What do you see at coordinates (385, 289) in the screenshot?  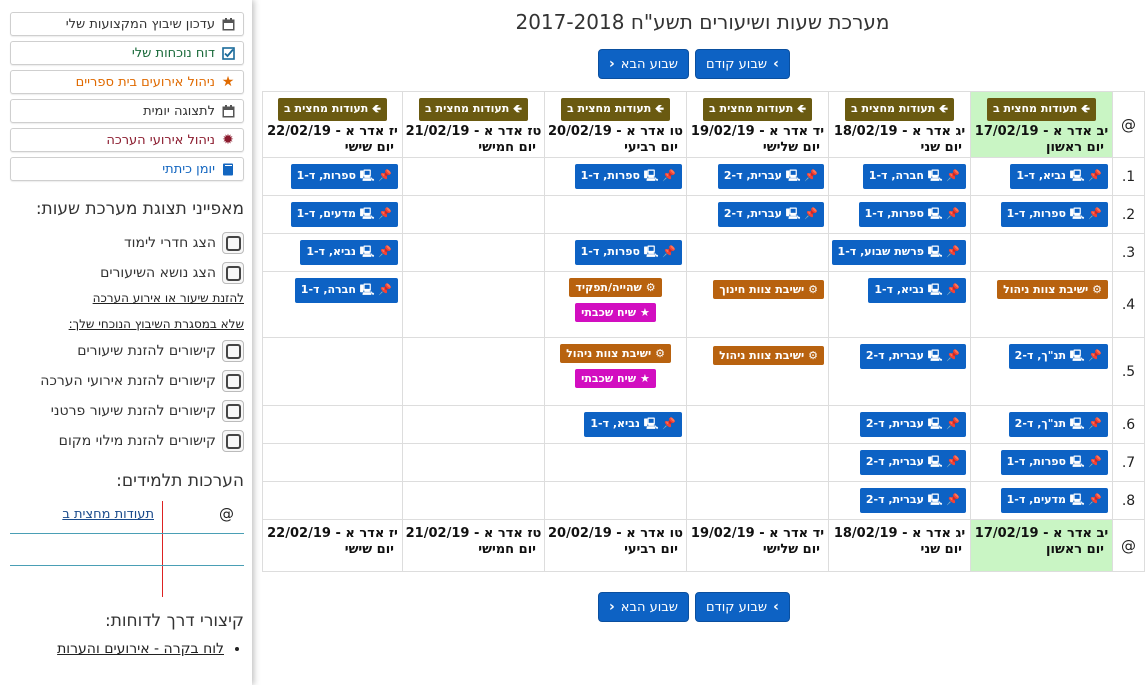 I see `pin-icon: 📌` at bounding box center [385, 289].